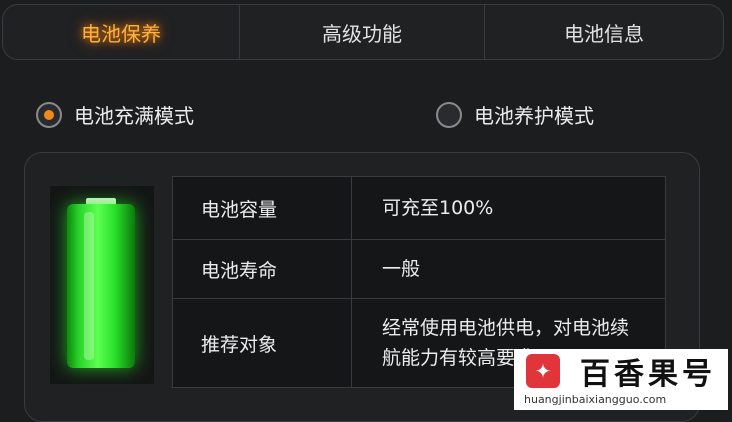  Describe the element at coordinates (508, 269) in the screenshot. I see `life-value: 一般` at that location.